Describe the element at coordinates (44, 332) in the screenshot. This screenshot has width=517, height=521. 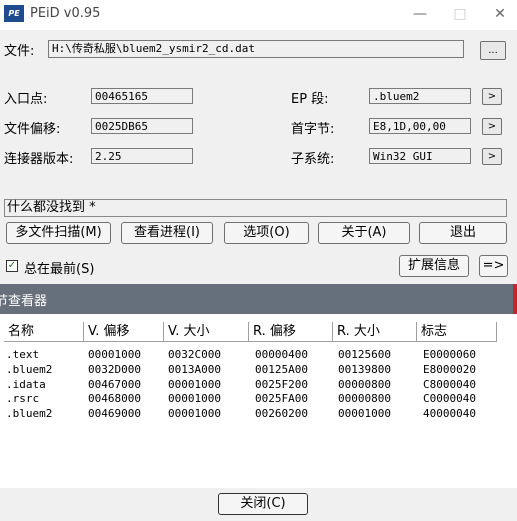
I see `column-header-name: 名称` at that location.